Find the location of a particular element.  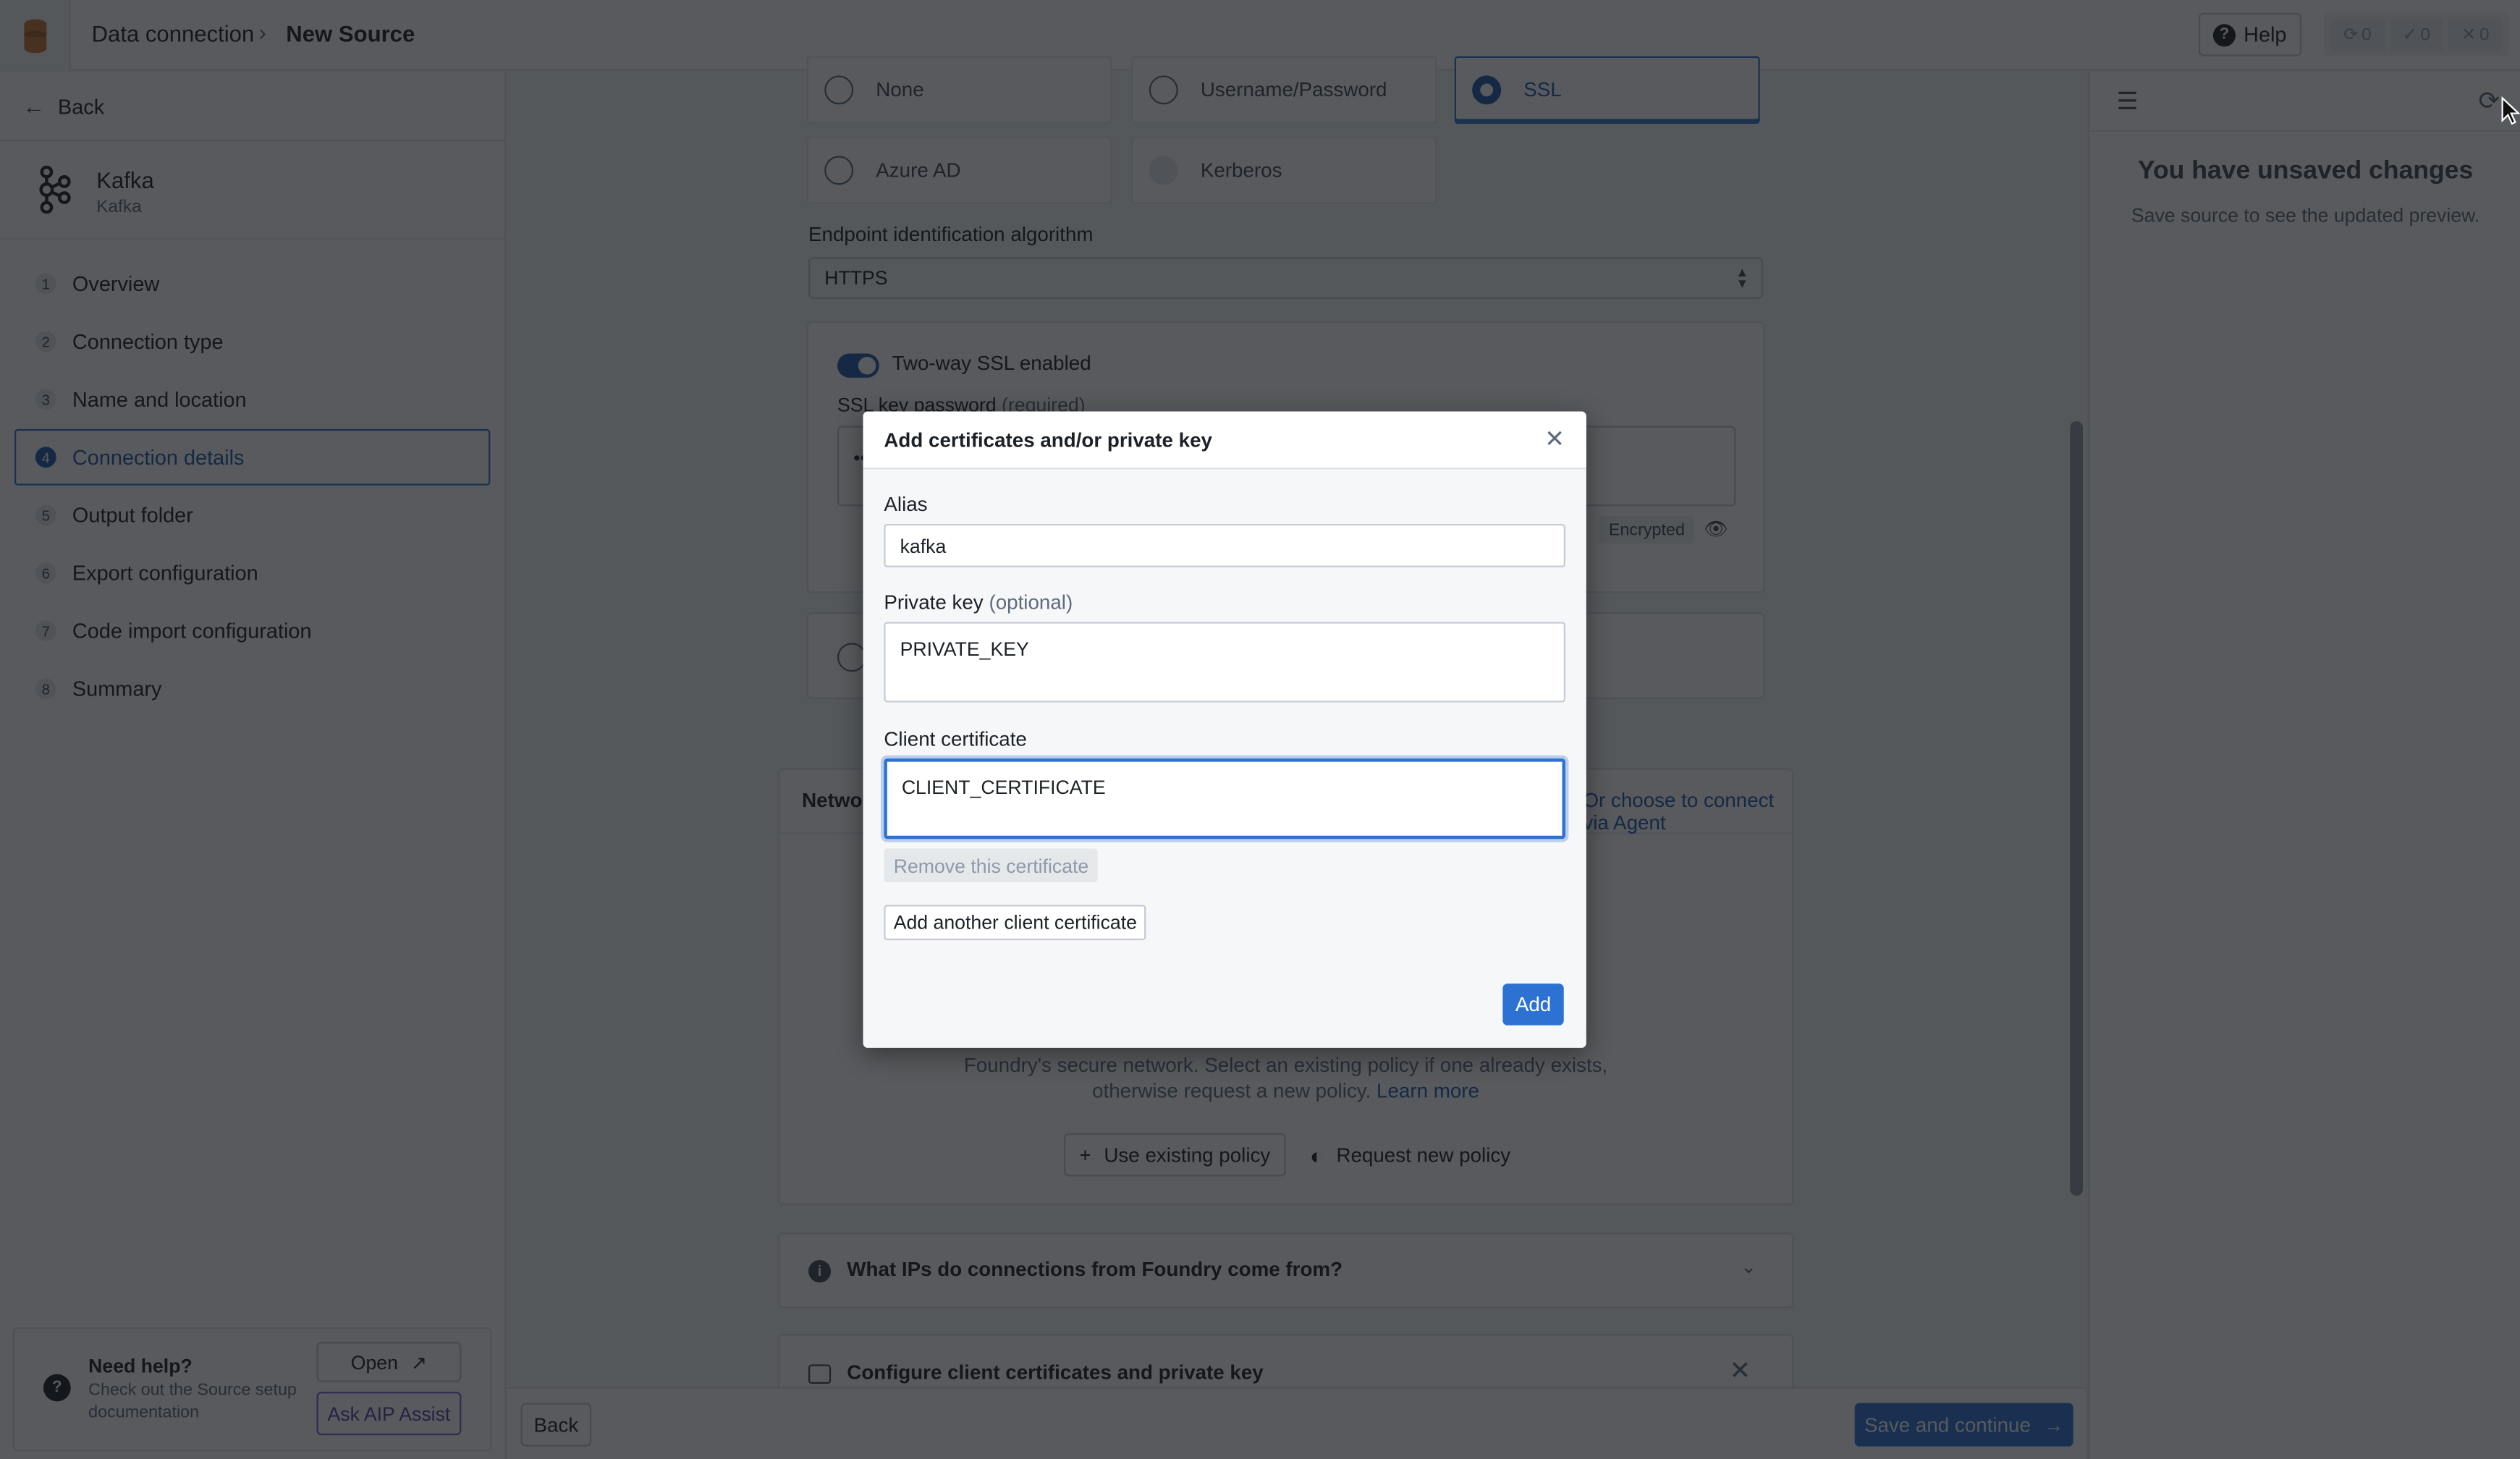

private-key-label: Private key (optional) is located at coordinates (978, 602).